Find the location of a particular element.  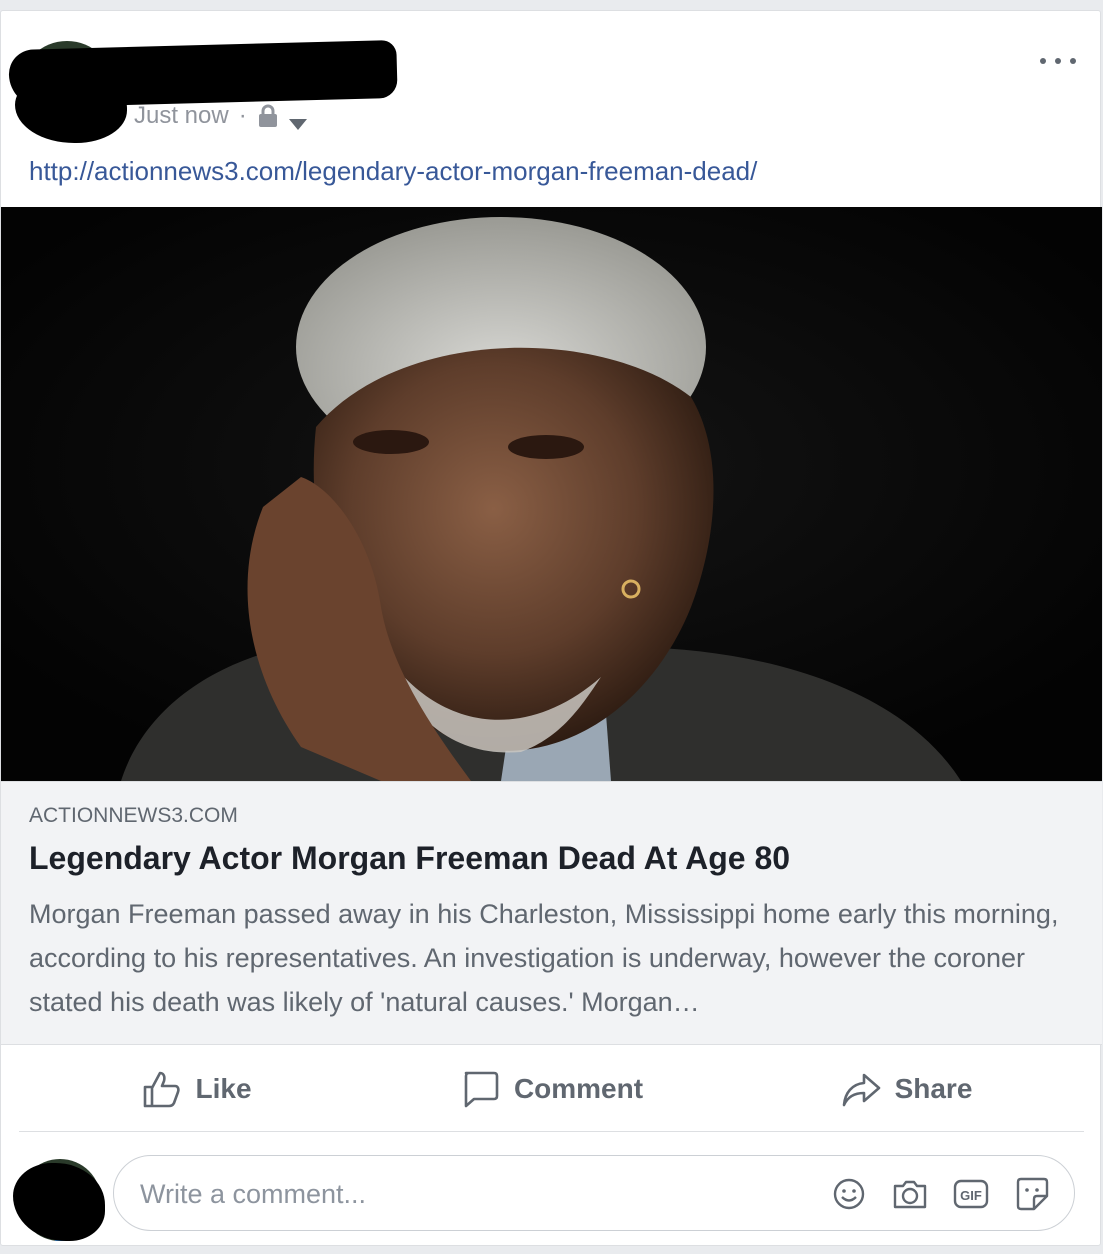

svg-text: GIF is located at coordinates (971, 1195).